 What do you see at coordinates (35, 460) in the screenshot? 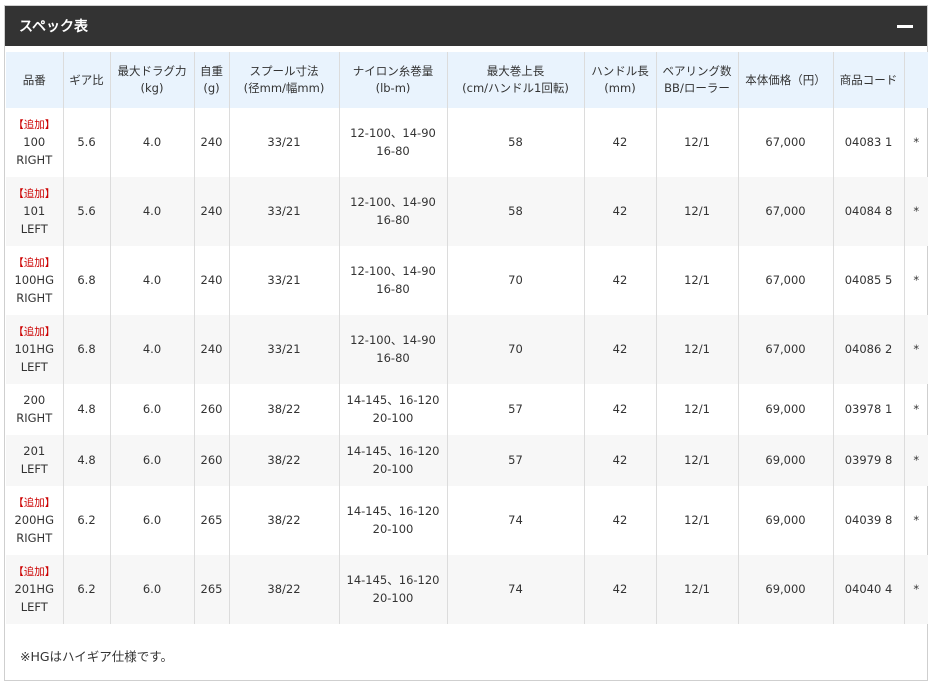
I see `model-cell: 201 LEFT` at bounding box center [35, 460].